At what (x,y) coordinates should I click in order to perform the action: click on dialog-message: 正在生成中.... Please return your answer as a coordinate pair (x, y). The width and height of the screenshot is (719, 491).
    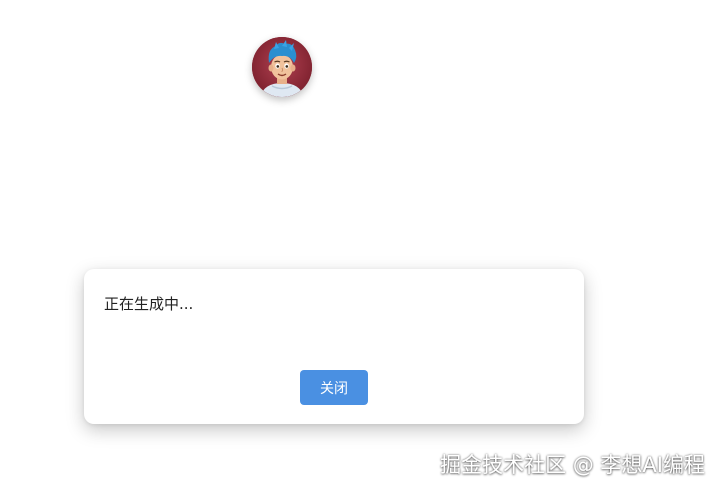
    Looking at the image, I should click on (149, 304).